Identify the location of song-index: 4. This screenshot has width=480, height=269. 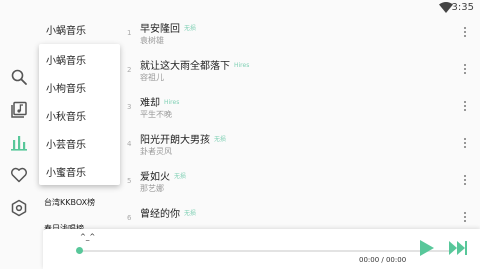
(129, 144).